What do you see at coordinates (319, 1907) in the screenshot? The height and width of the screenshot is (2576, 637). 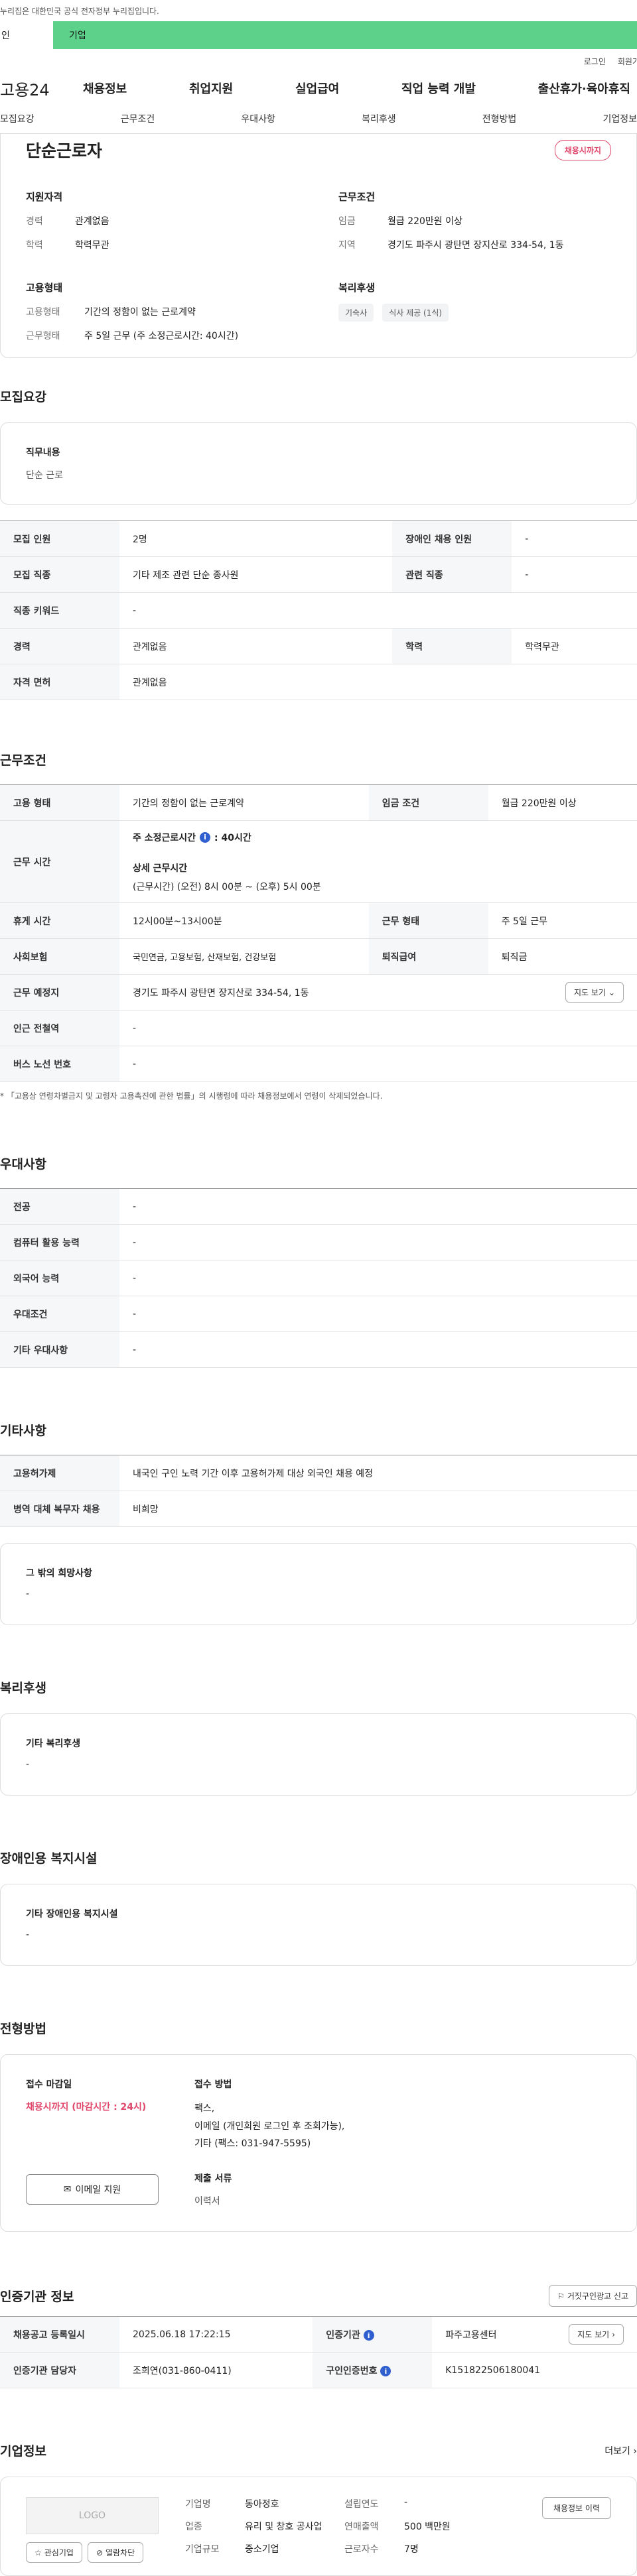 I see `disabled-section: 장애인용 복지시설 기타 장애인용 복지시설 -` at bounding box center [319, 1907].